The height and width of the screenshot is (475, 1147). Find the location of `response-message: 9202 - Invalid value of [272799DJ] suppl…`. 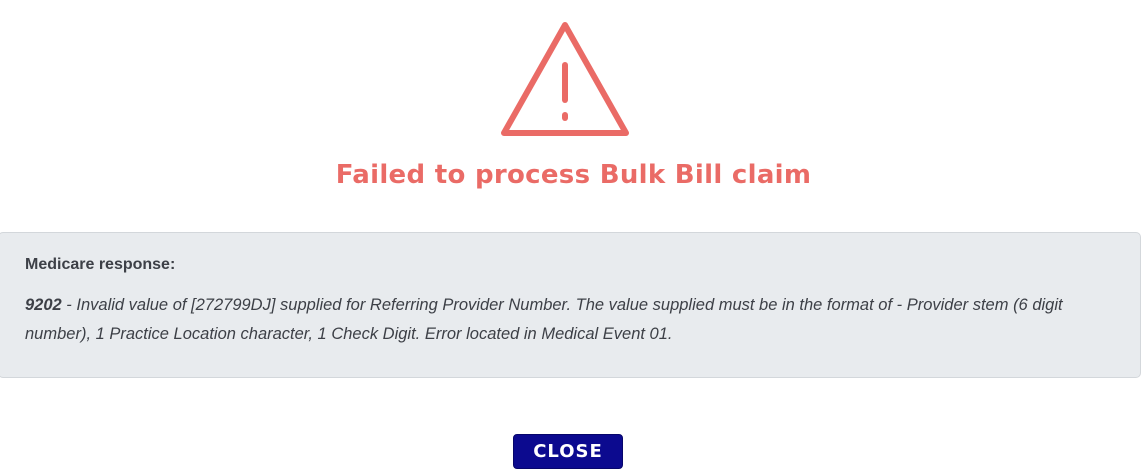

response-message: 9202 - Invalid value of [272799DJ] suppl… is located at coordinates (565, 320).